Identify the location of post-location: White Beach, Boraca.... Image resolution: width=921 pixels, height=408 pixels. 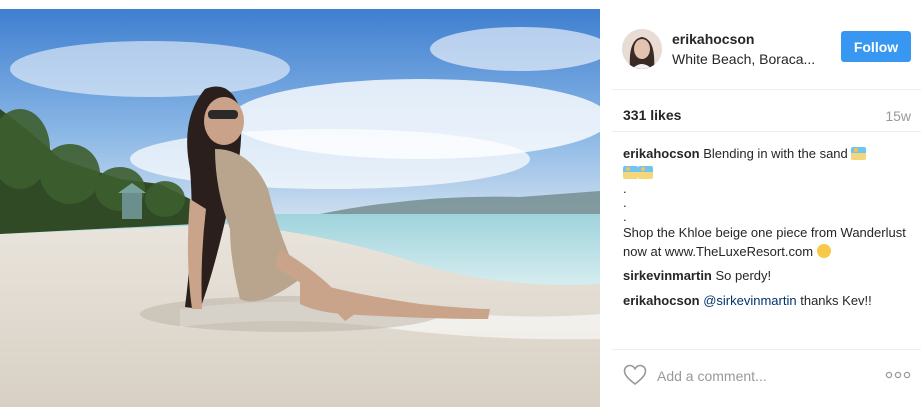
(743, 59).